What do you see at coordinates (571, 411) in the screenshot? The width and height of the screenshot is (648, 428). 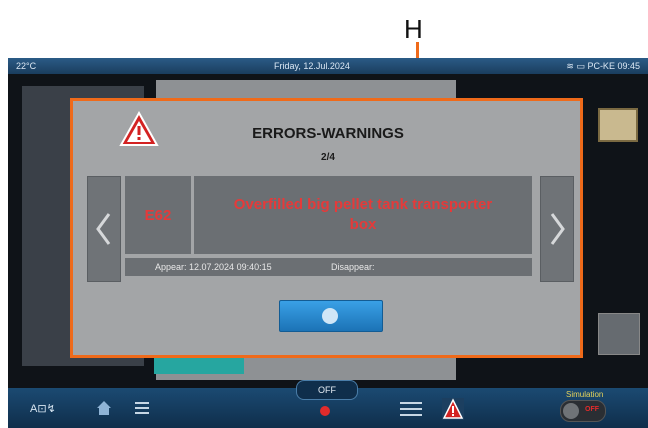 I see `toggle-knob` at bounding box center [571, 411].